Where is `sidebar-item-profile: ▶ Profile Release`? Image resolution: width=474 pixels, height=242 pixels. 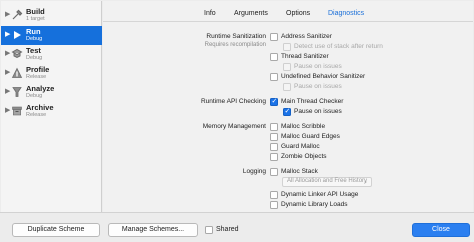 sidebar-item-profile: ▶ Profile Release is located at coordinates (51, 73).